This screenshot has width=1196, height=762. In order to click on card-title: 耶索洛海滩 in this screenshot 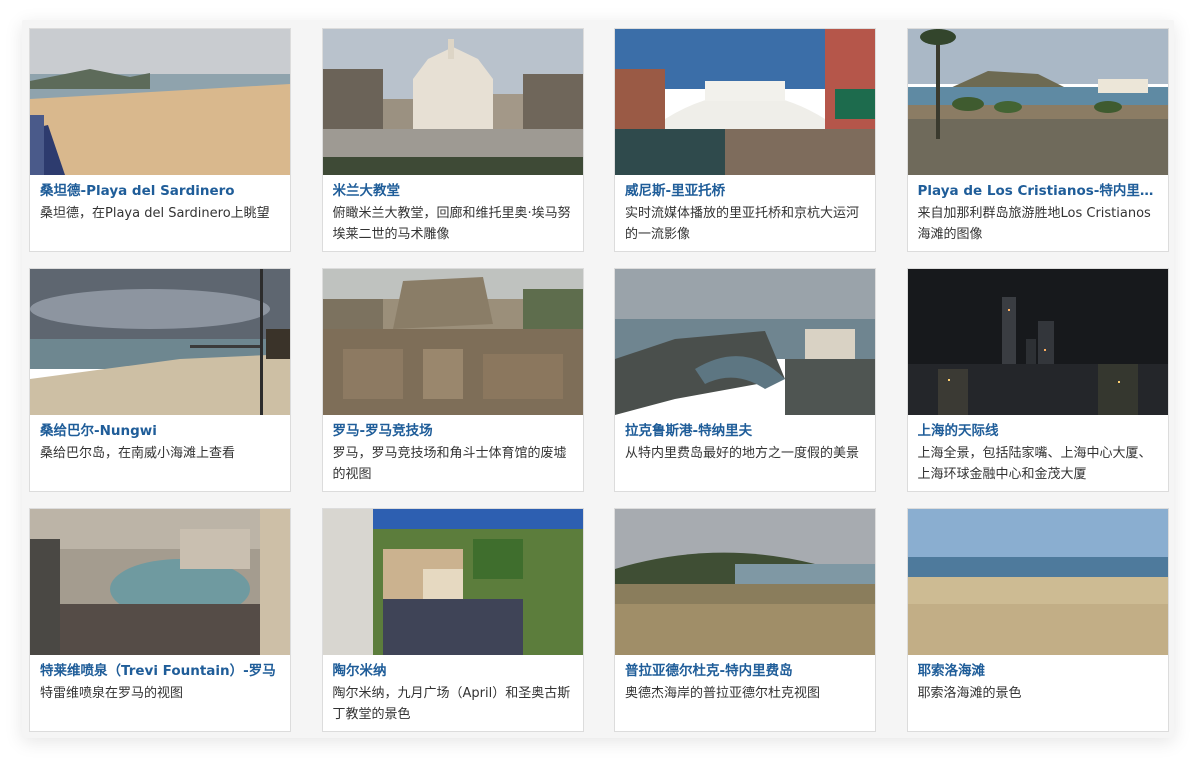, I will do `click(1038, 671)`.